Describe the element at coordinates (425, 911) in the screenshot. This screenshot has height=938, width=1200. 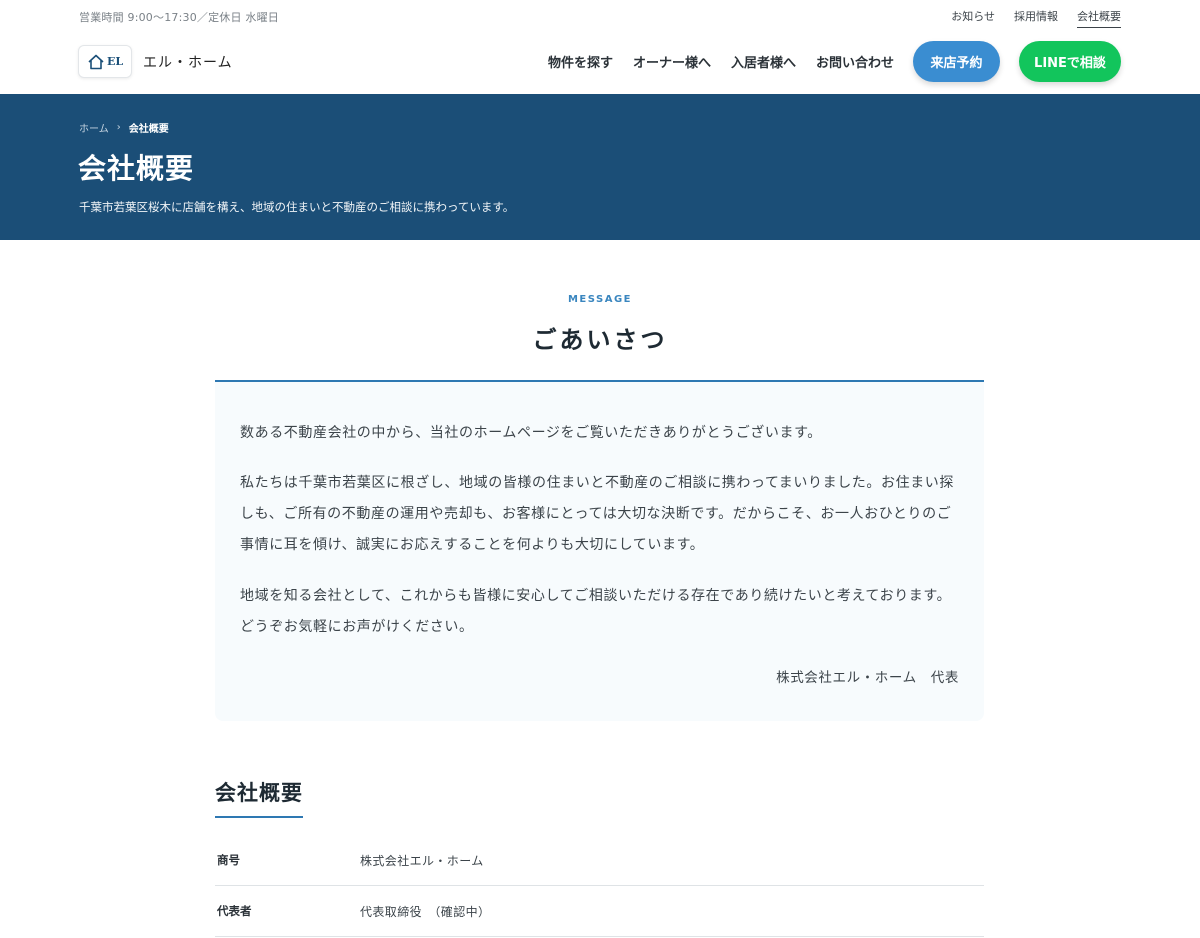
I see `row-value: 代表取締役 （確認中）` at that location.